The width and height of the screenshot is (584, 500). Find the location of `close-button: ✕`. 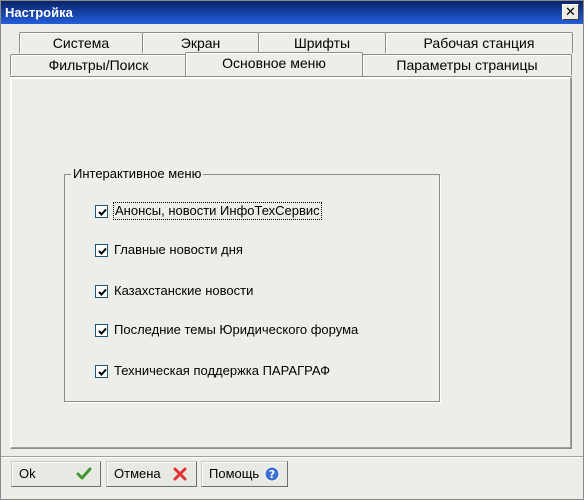

close-button: ✕ is located at coordinates (570, 12).